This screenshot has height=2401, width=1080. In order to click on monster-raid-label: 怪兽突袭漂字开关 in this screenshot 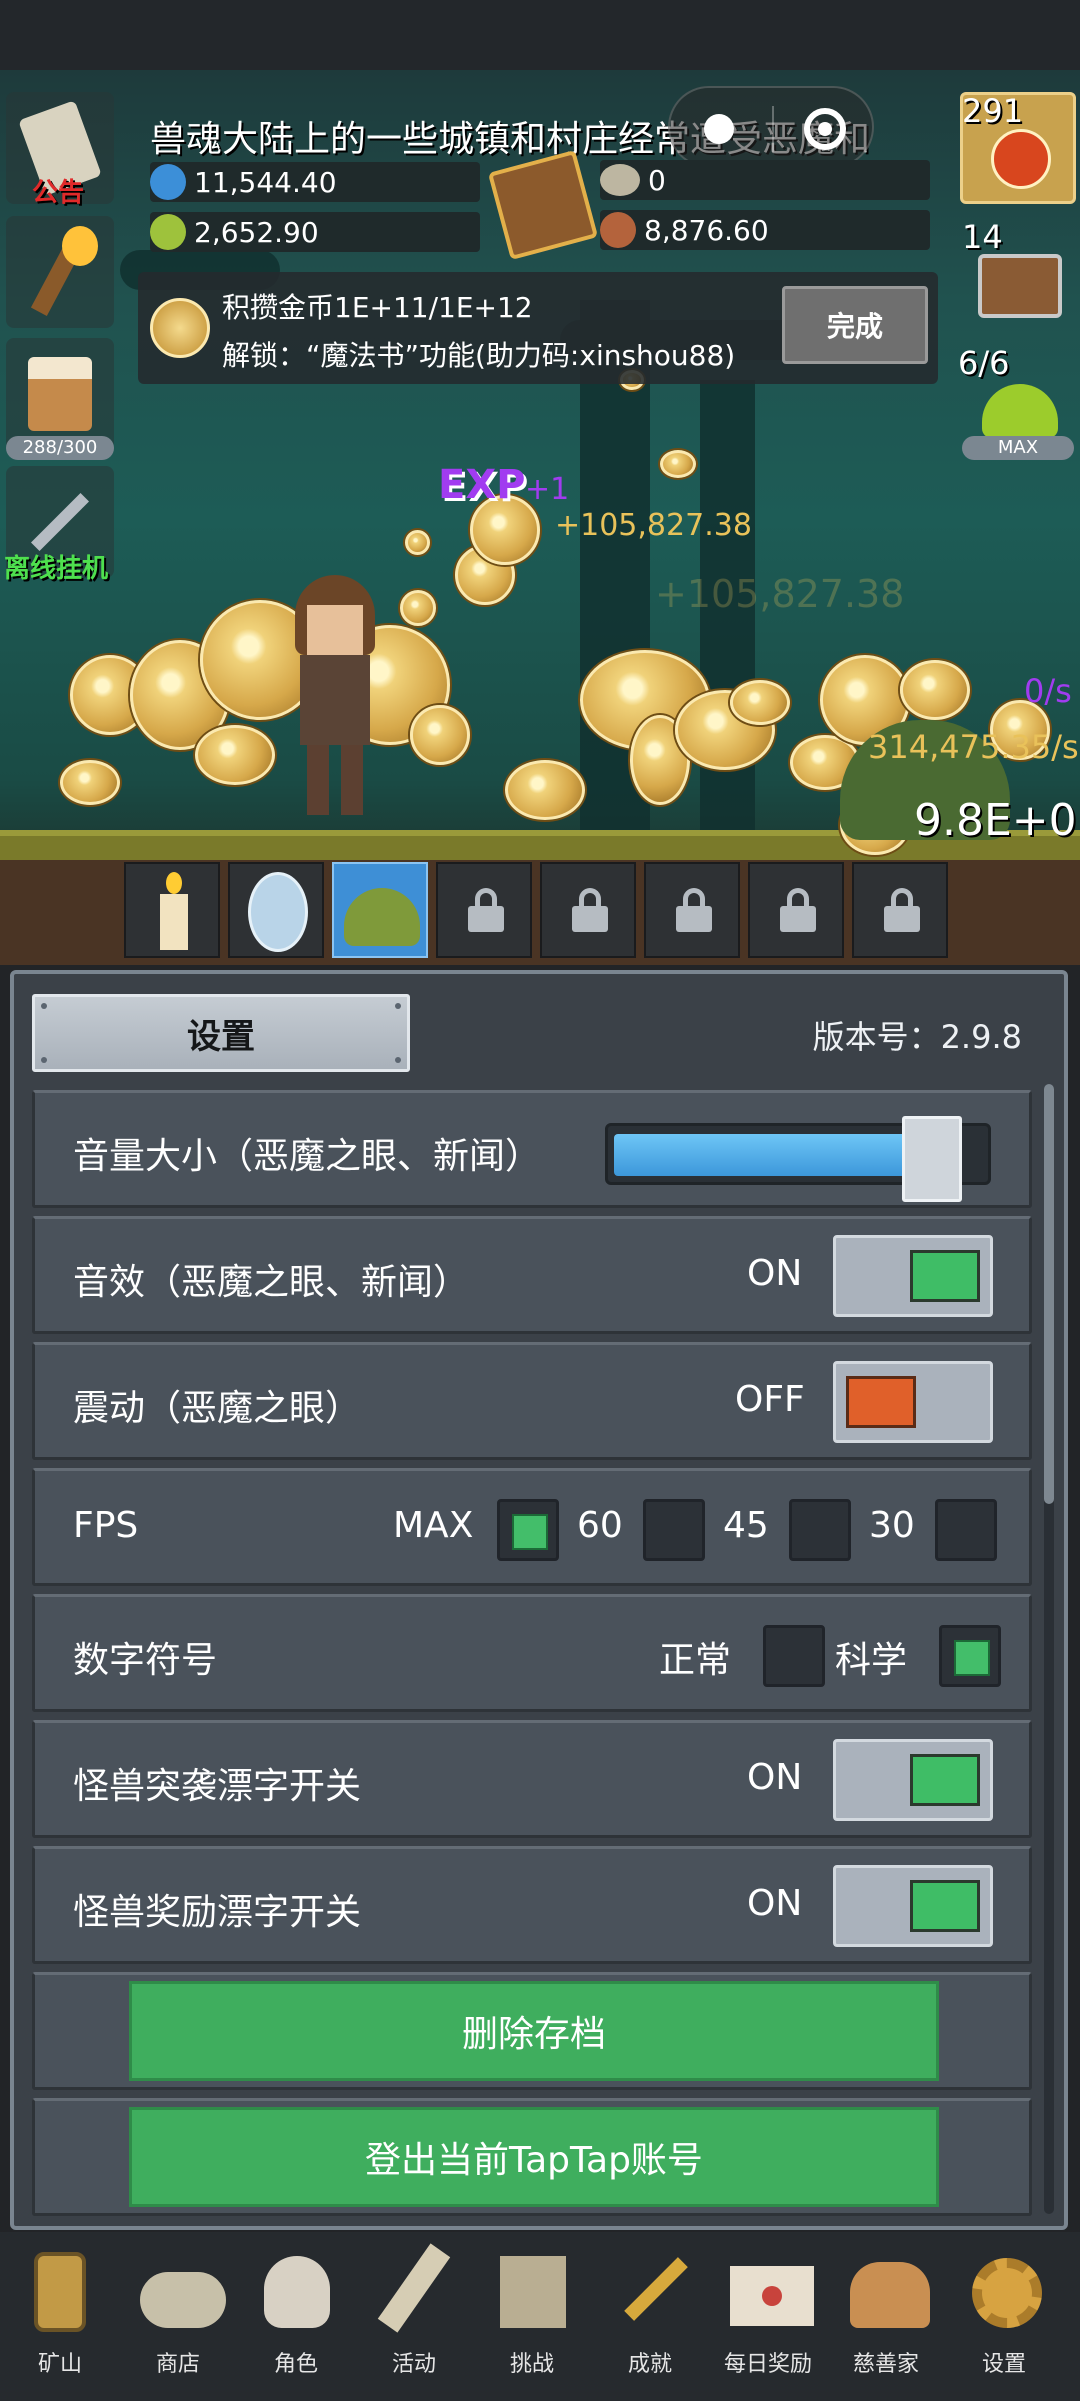, I will do `click(217, 1786)`.